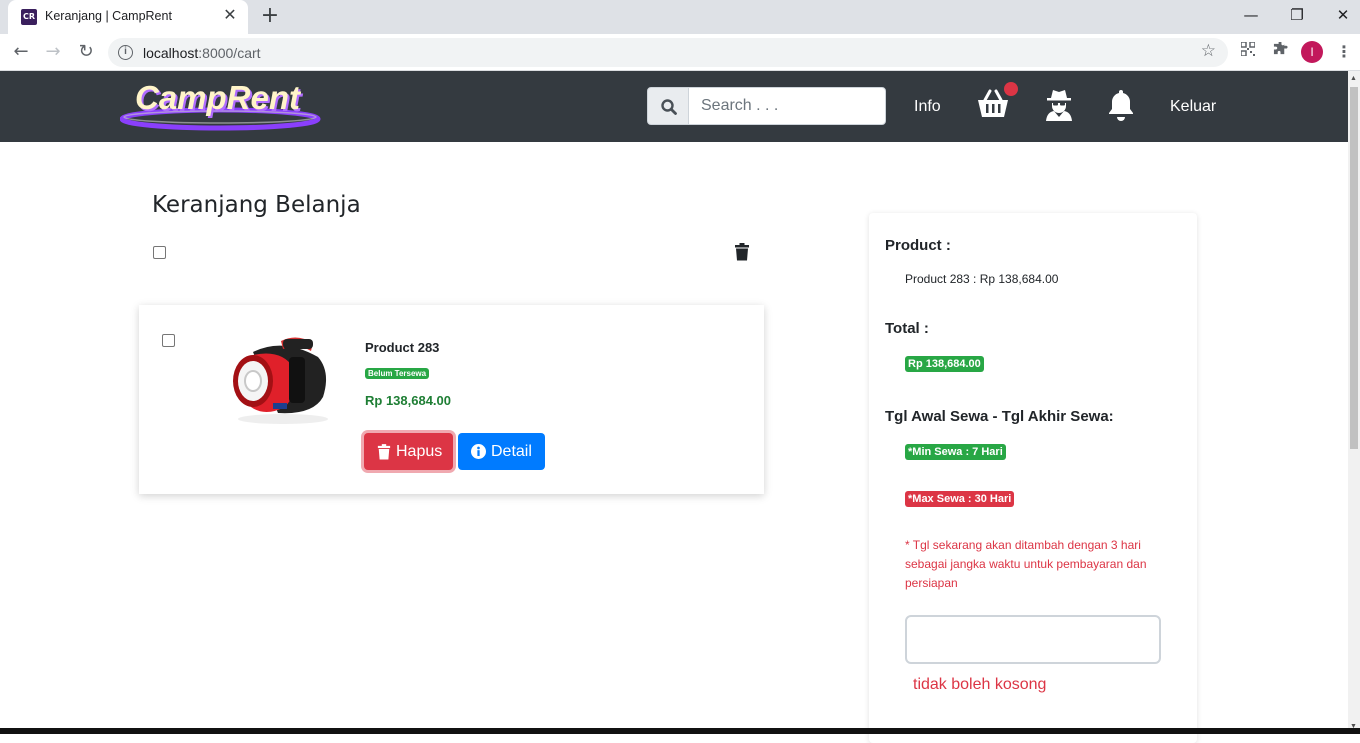 The image size is (1360, 743). I want to click on search-button, so click(668, 106).